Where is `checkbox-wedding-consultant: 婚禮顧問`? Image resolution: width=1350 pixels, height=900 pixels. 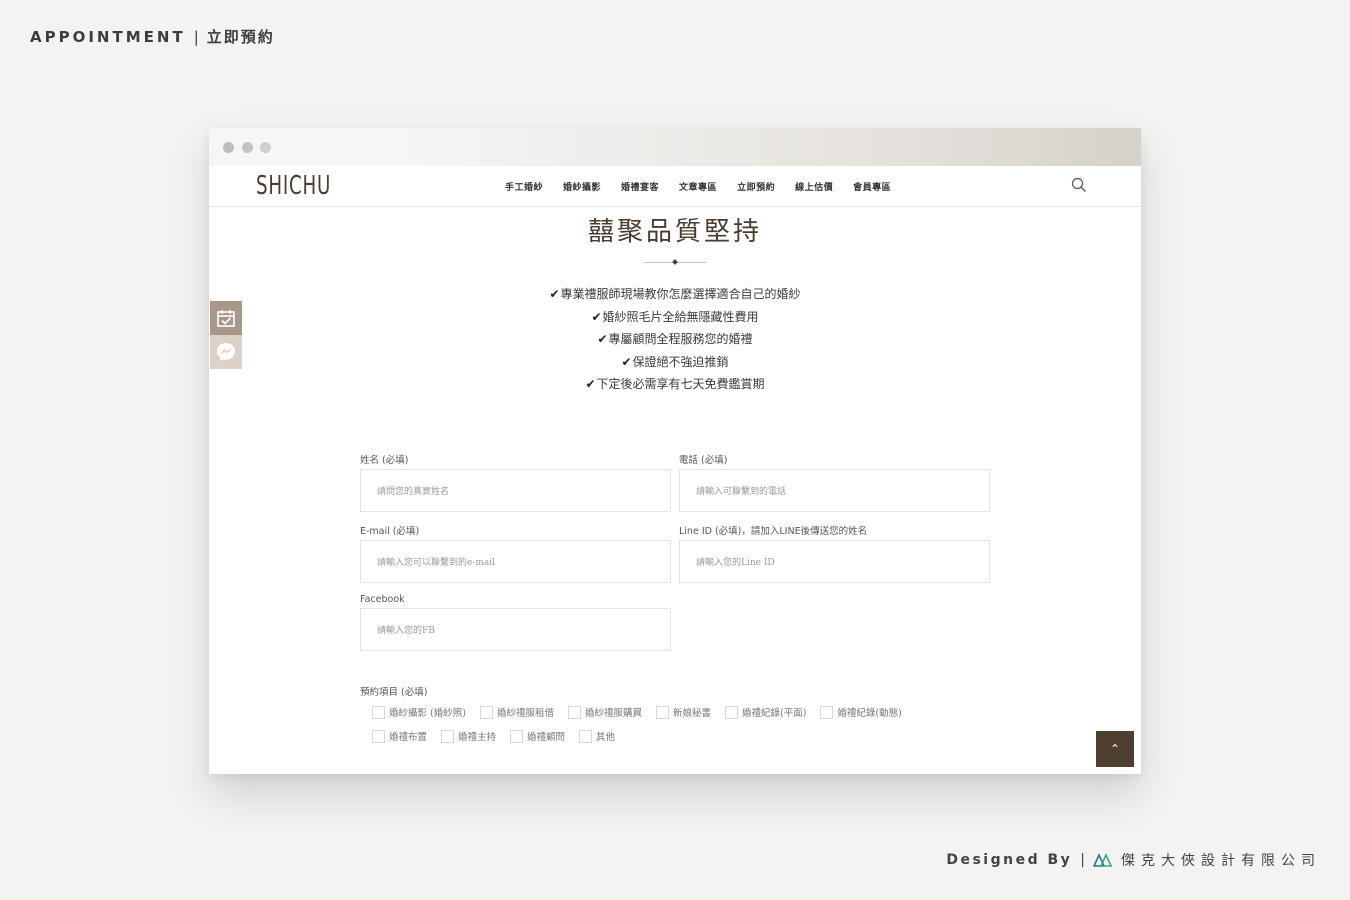
checkbox-wedding-consultant: 婚禮顧問 is located at coordinates (537, 736).